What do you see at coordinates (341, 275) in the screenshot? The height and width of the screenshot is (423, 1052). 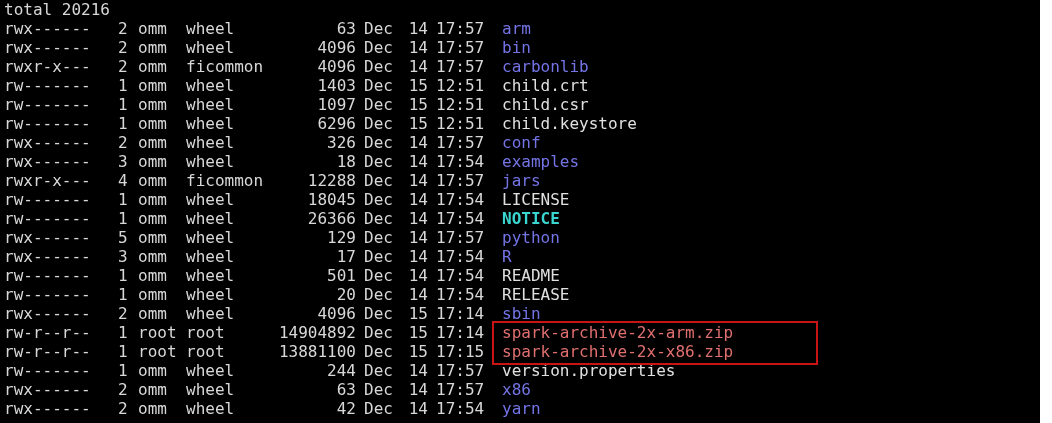 I see `file-size: 501` at bounding box center [341, 275].